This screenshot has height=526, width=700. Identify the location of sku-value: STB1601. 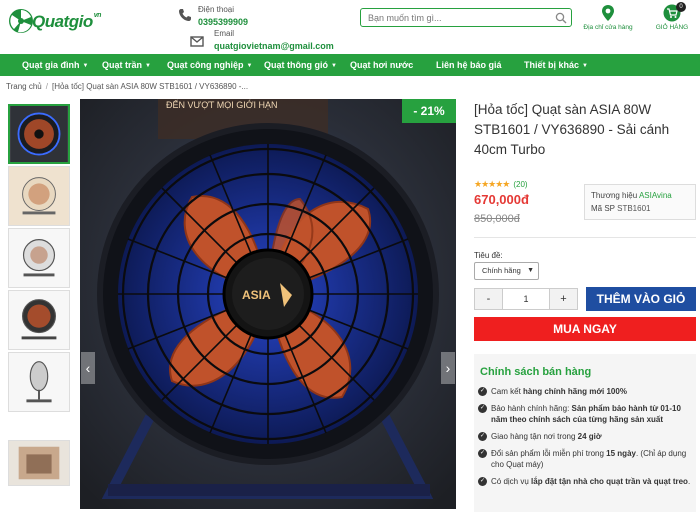
(634, 208).